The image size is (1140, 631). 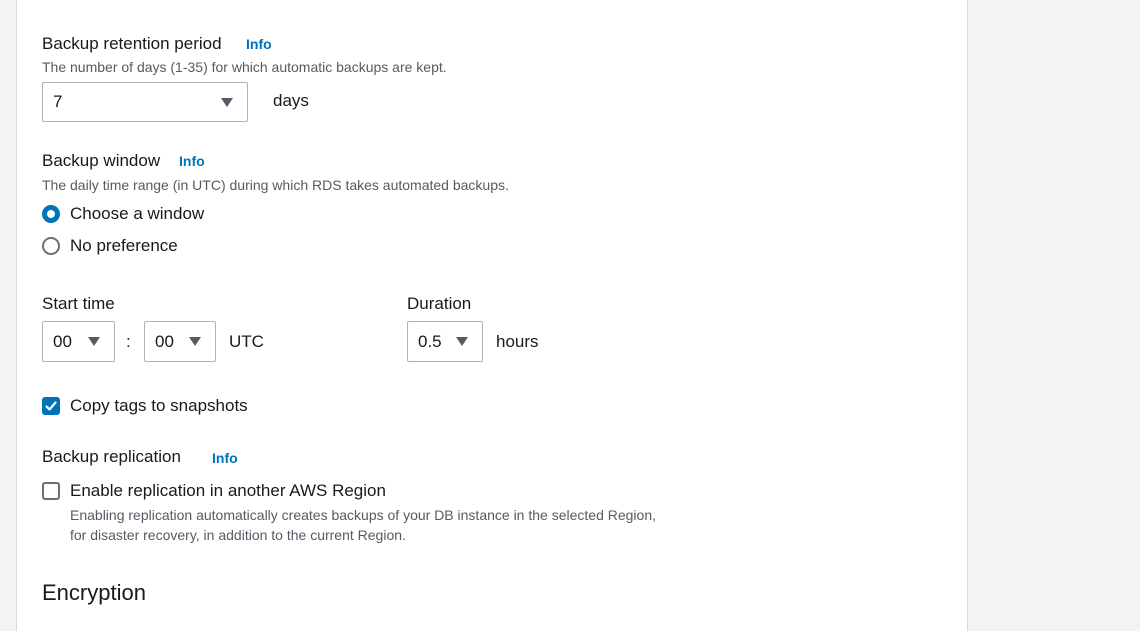 What do you see at coordinates (137, 214) in the screenshot?
I see `radio-choose-window-label: Choose a window` at bounding box center [137, 214].